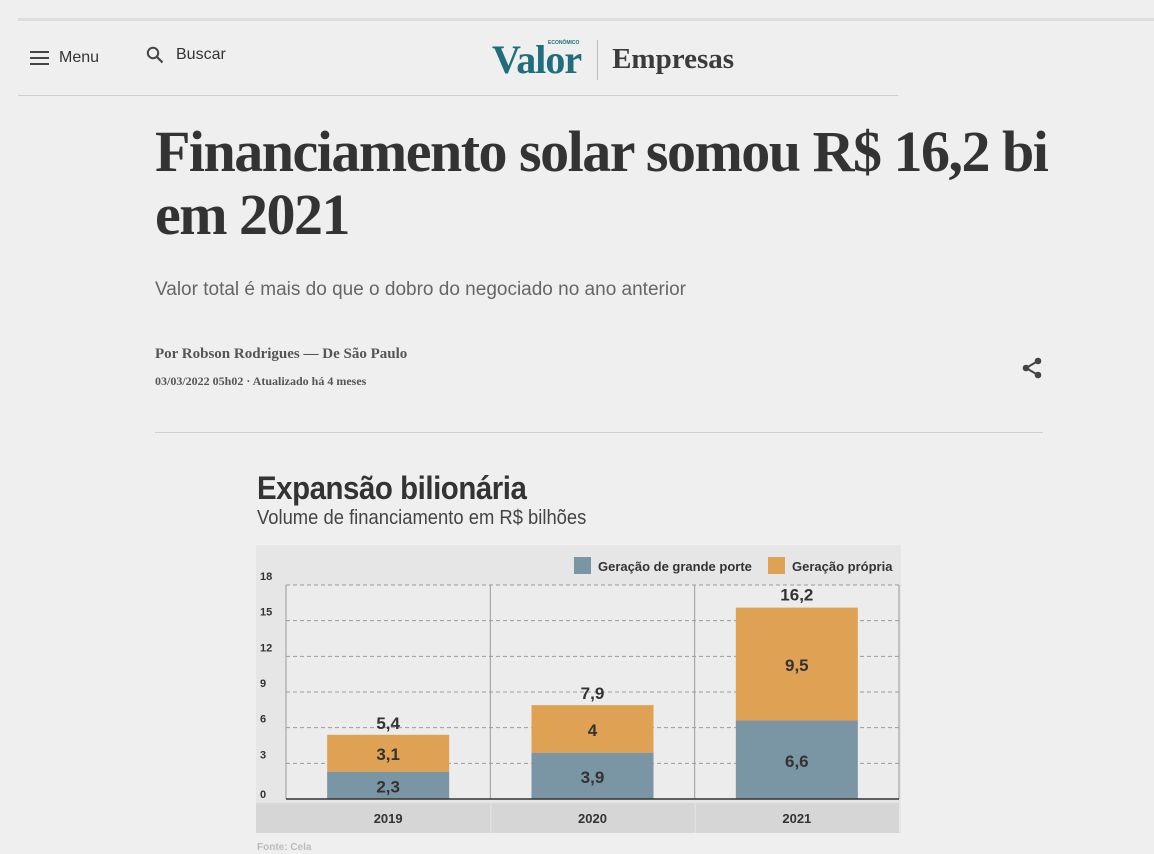 The height and width of the screenshot is (854, 1154). What do you see at coordinates (797, 665) in the screenshot?
I see `bar-value-label: 9,5` at bounding box center [797, 665].